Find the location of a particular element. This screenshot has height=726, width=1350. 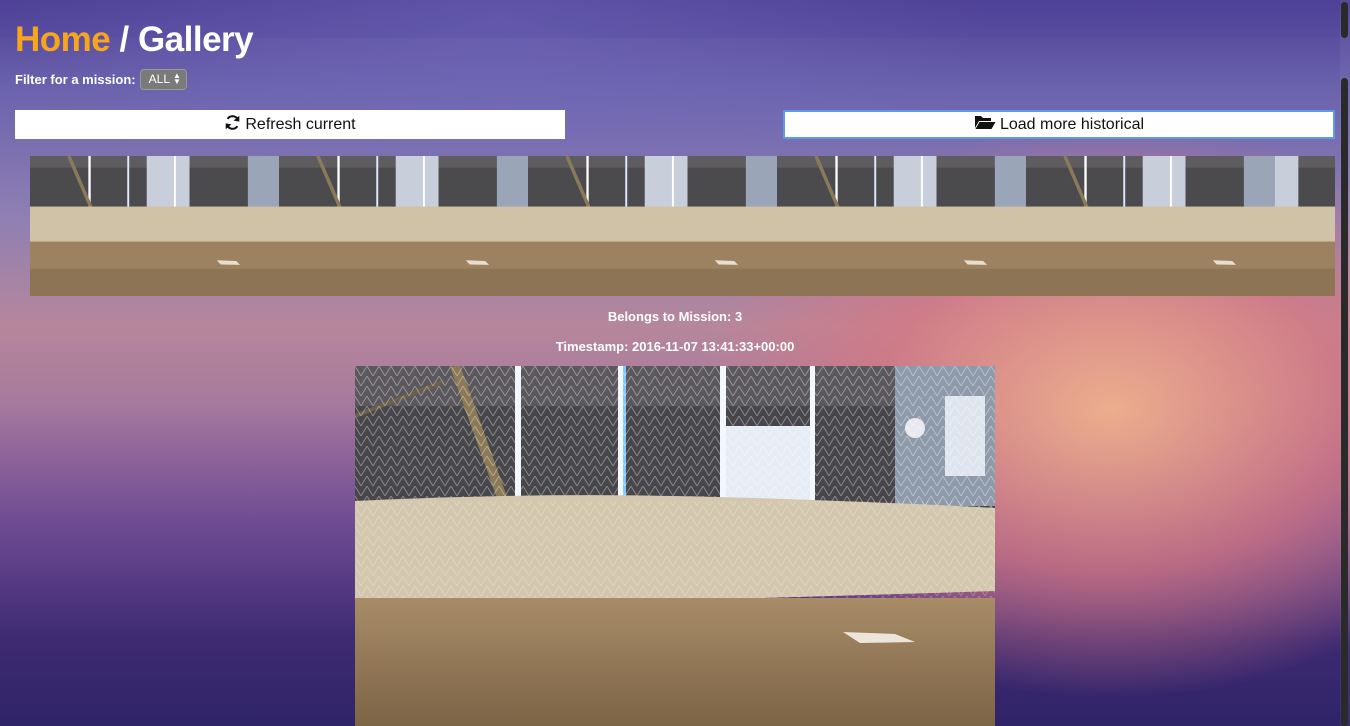

scrollbar-top-thumb is located at coordinates (1344, 20).